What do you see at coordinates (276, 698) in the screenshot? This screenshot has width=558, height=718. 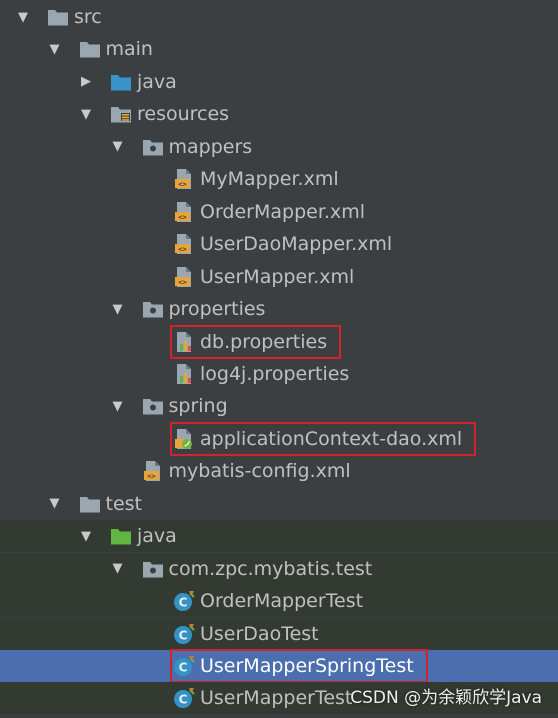 I see `tree-node-label: UserMapperTest` at bounding box center [276, 698].